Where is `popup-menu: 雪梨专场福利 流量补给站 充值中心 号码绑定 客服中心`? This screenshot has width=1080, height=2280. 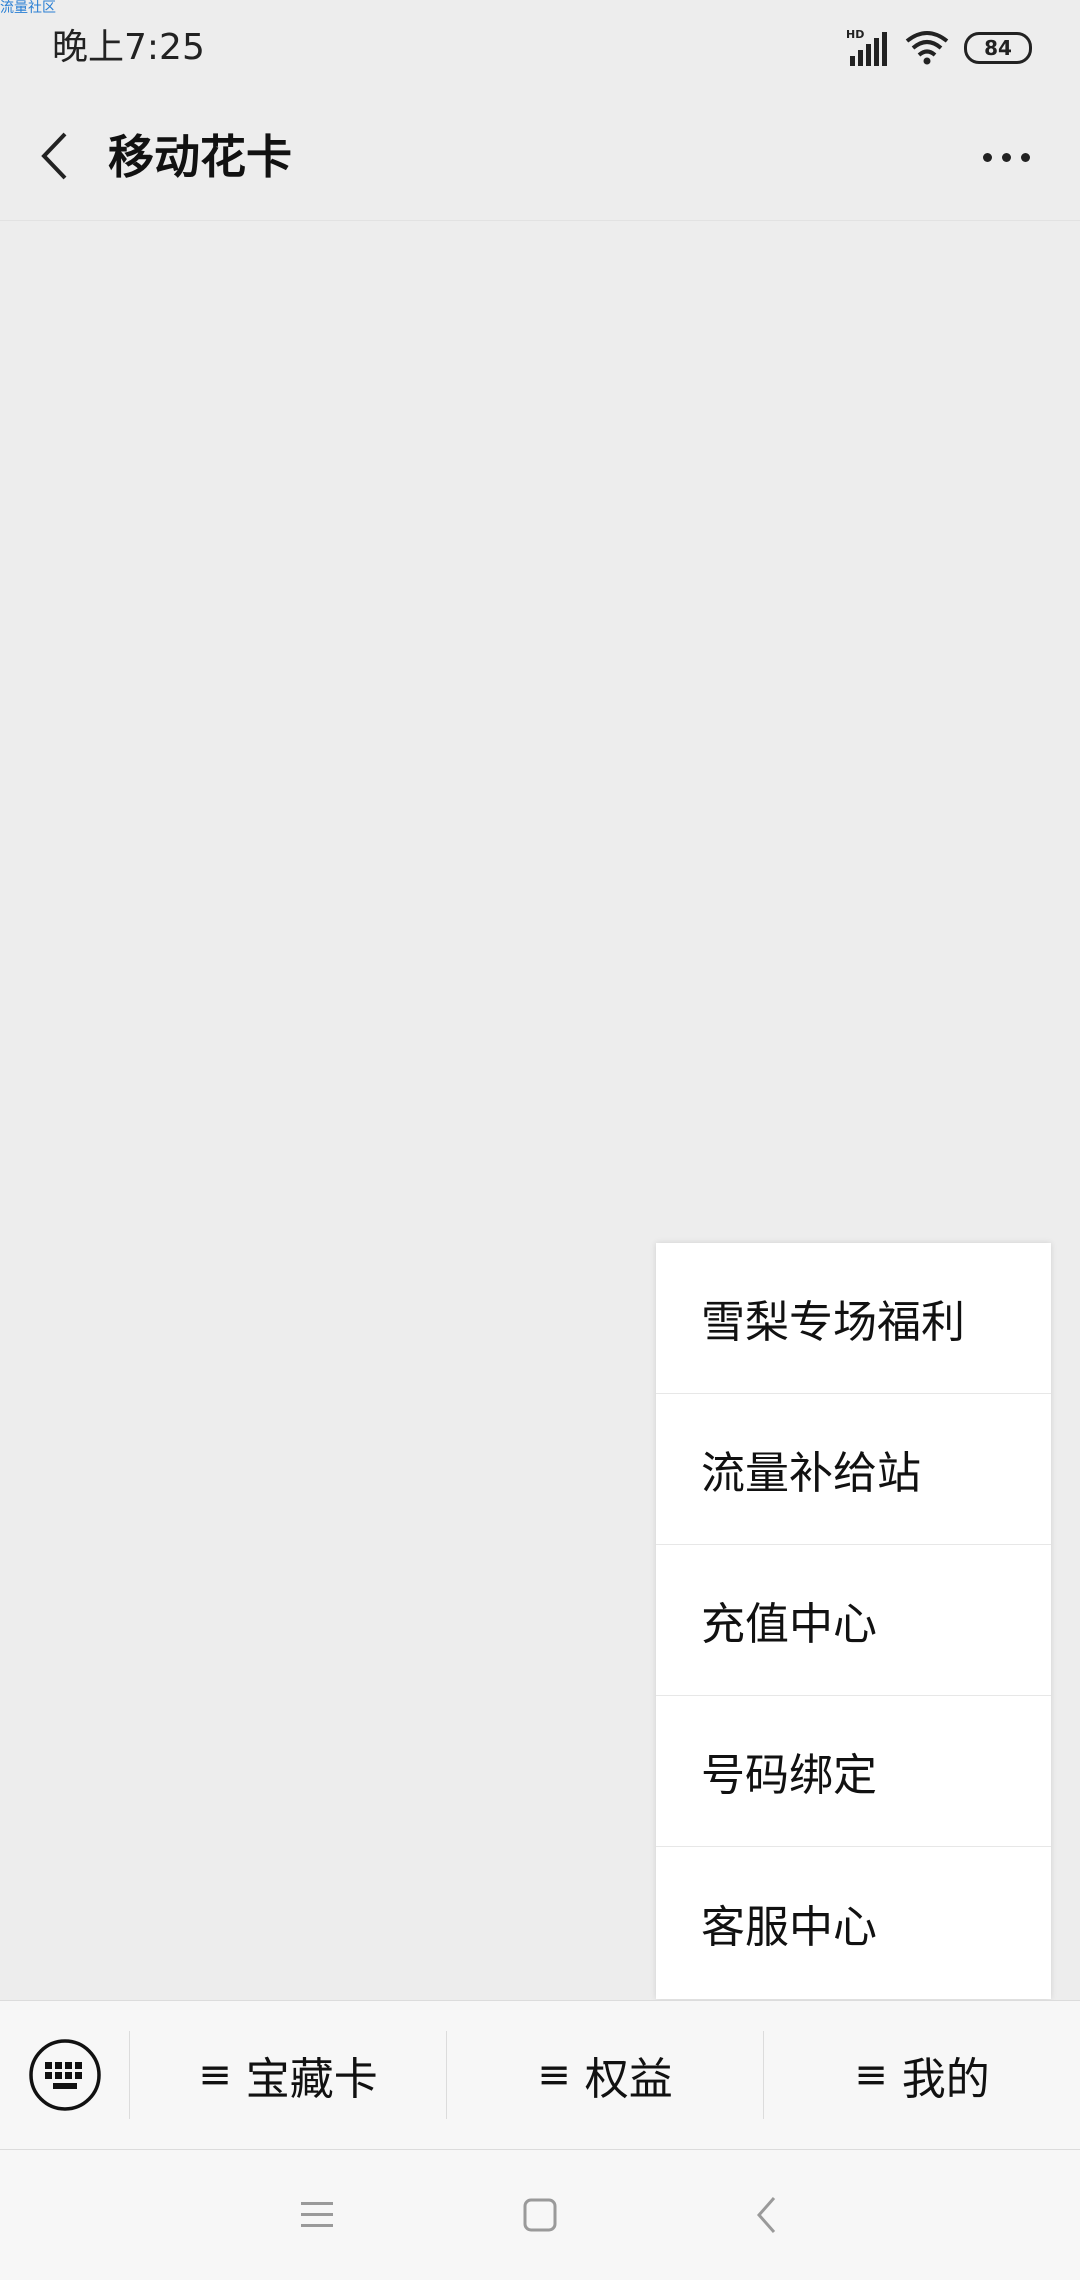 popup-menu: 雪梨专场福利 流量补给站 充值中心 号码绑定 客服中心 is located at coordinates (853, 1621).